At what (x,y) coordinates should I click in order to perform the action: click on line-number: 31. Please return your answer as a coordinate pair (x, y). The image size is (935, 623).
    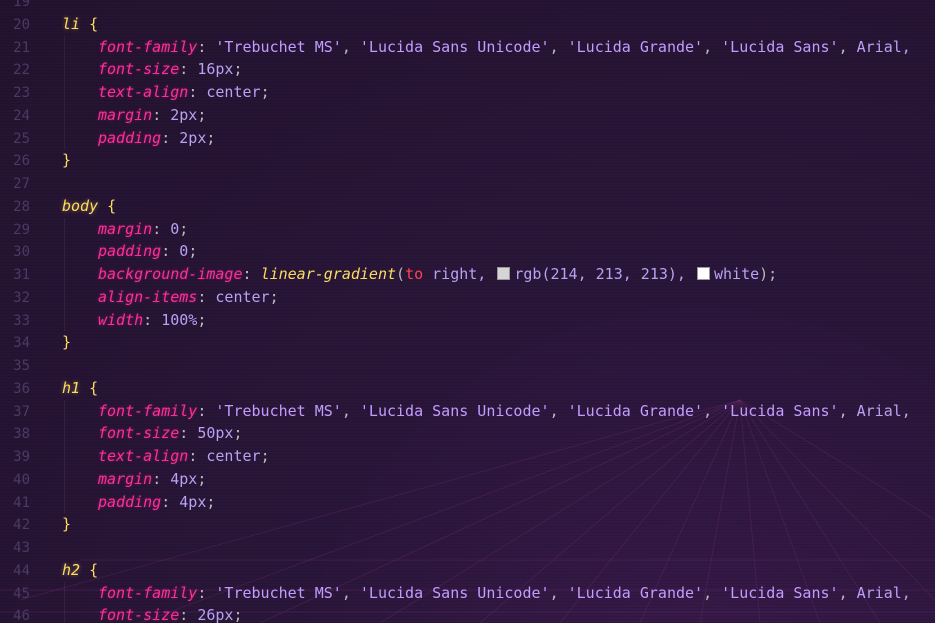
    Looking at the image, I should click on (21, 275).